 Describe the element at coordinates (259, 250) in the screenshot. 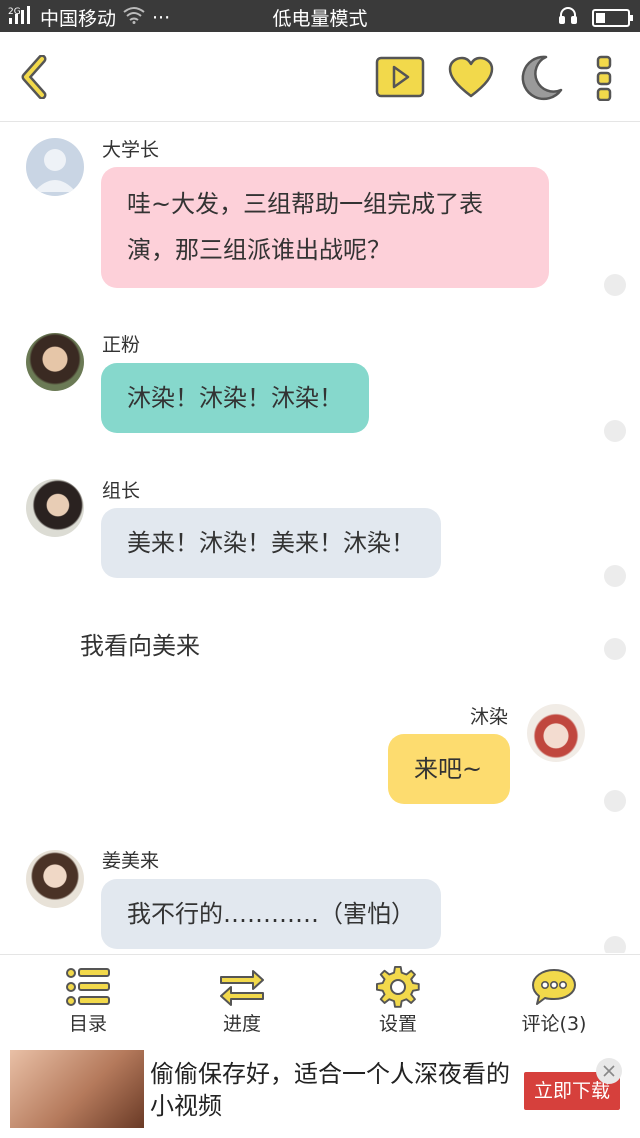

I see `message-text-line2: 演，那三组派谁出战呢？` at that location.